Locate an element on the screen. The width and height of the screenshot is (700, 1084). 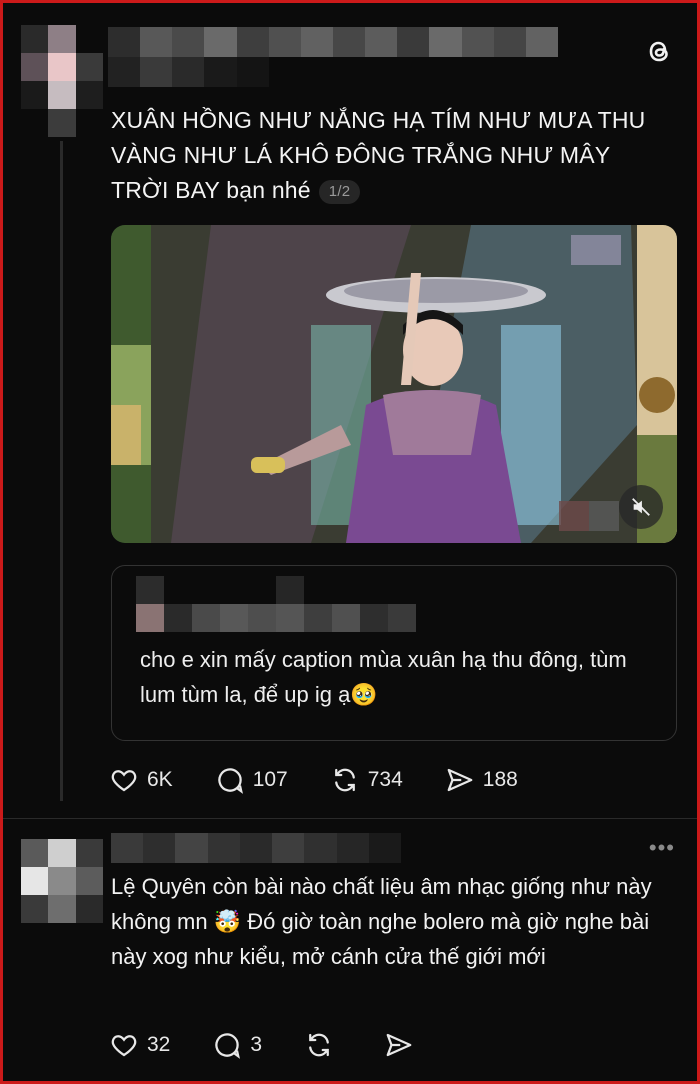
share-count: 188 is located at coordinates (500, 779).